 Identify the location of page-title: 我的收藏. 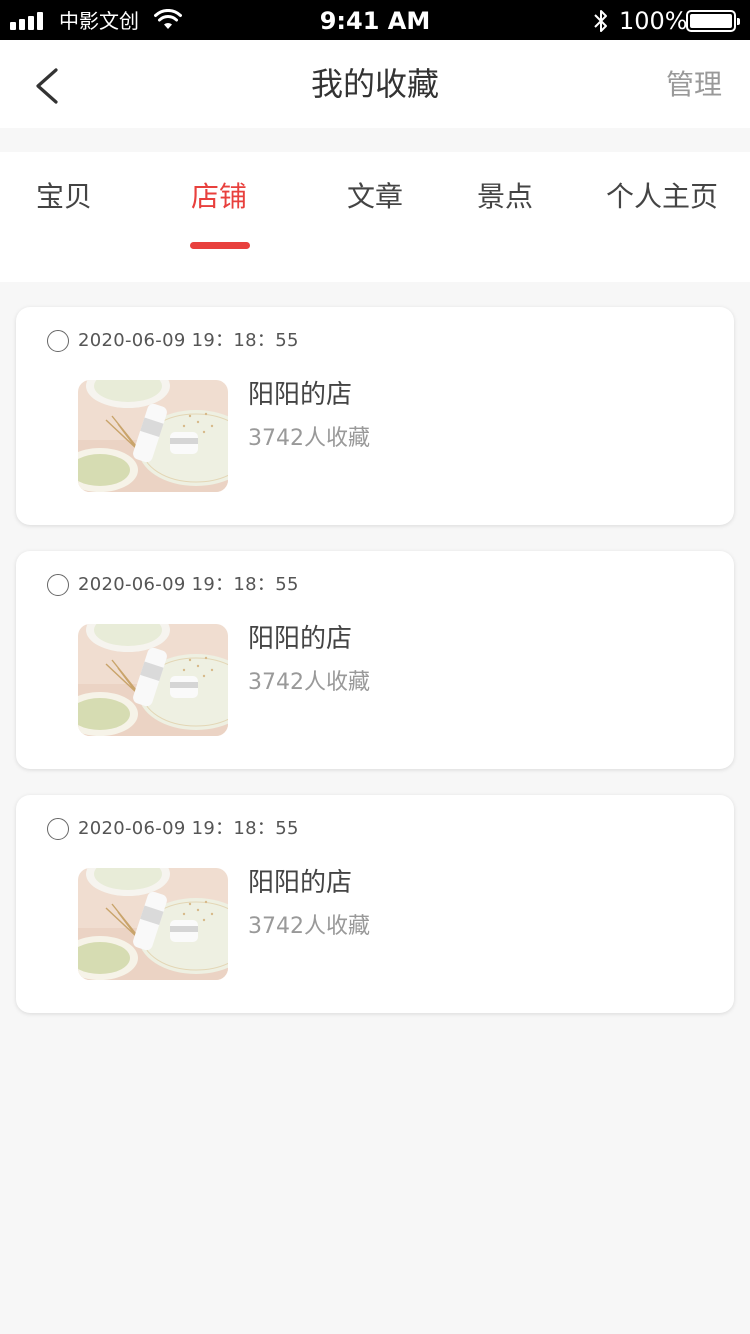
(374, 84).